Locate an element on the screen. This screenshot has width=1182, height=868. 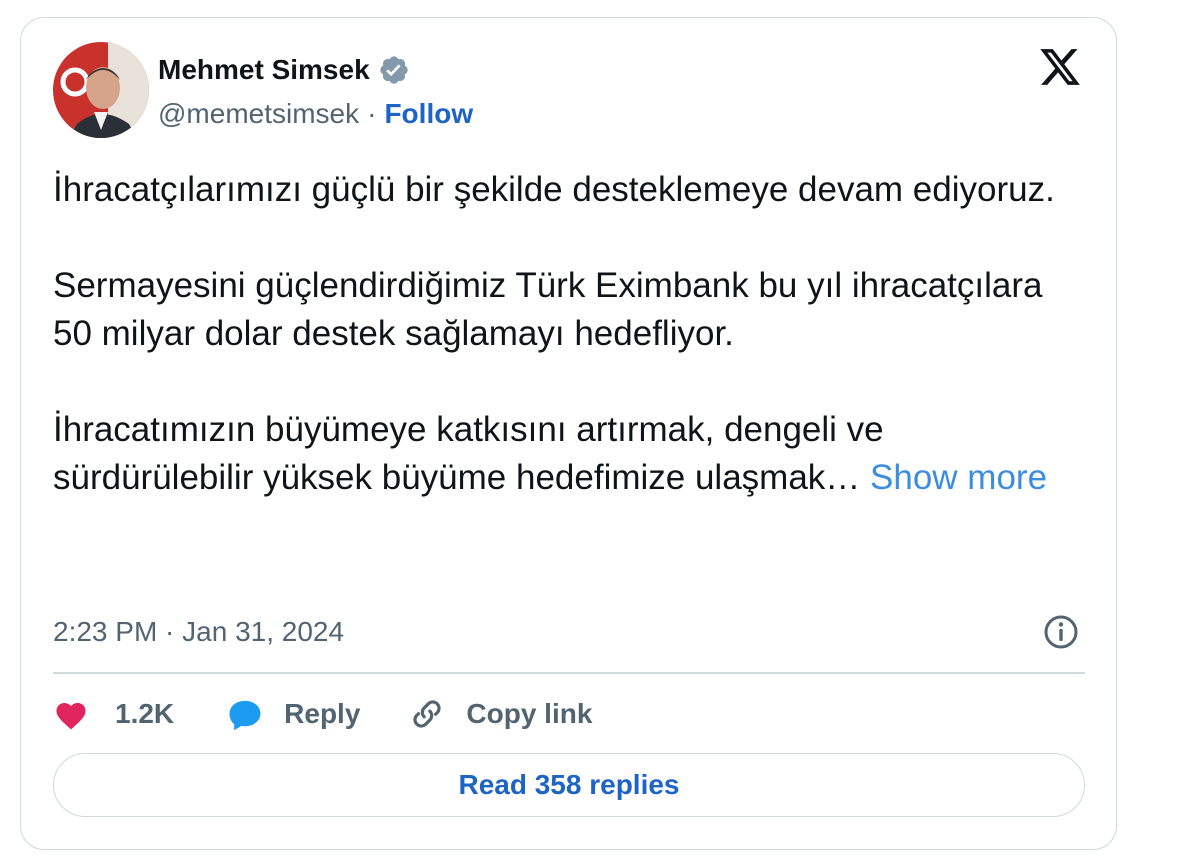
like-count: 1.2K is located at coordinates (145, 713).